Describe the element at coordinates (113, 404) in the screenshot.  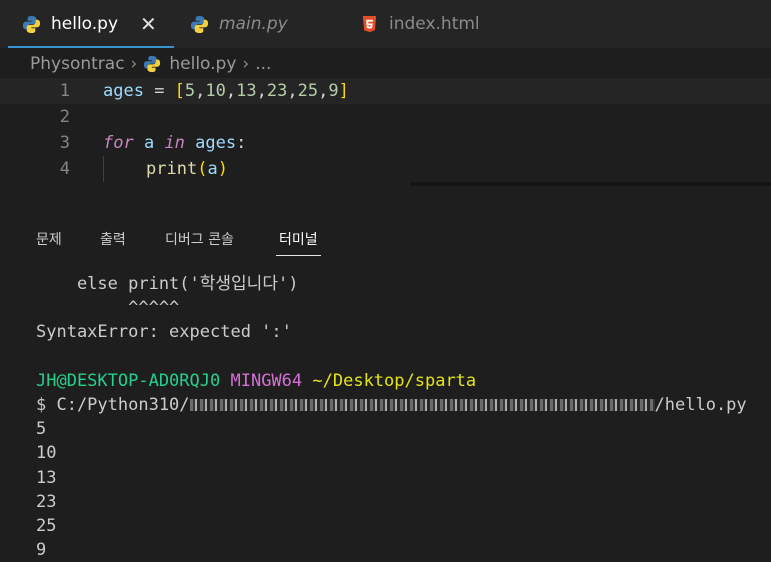
I see `command-prefix: $ C:/Python310/` at that location.